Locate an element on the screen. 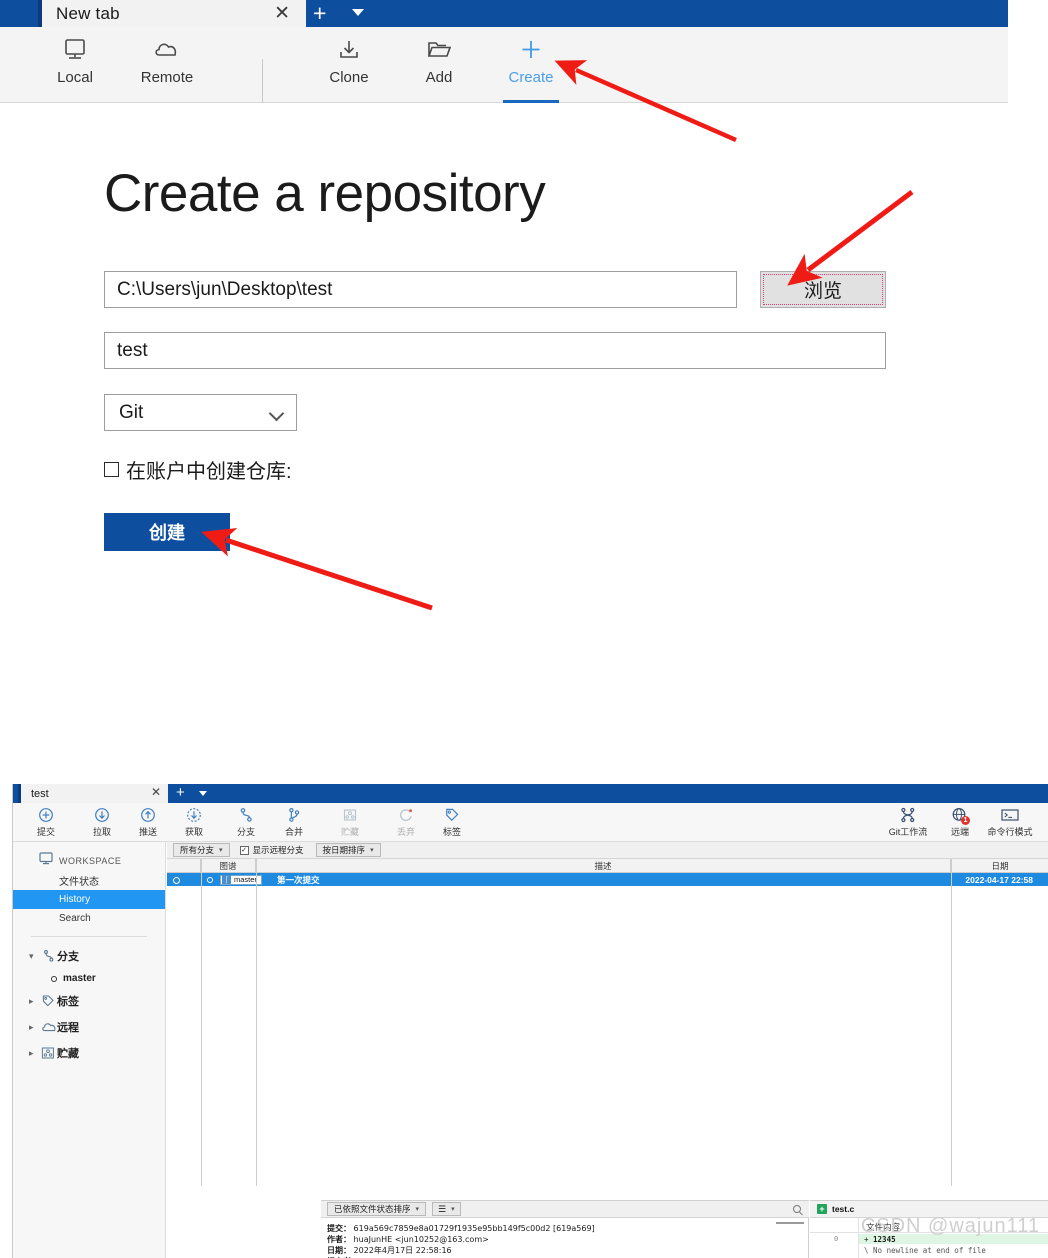 The height and width of the screenshot is (1258, 1048). download-icon is located at coordinates (349, 50).